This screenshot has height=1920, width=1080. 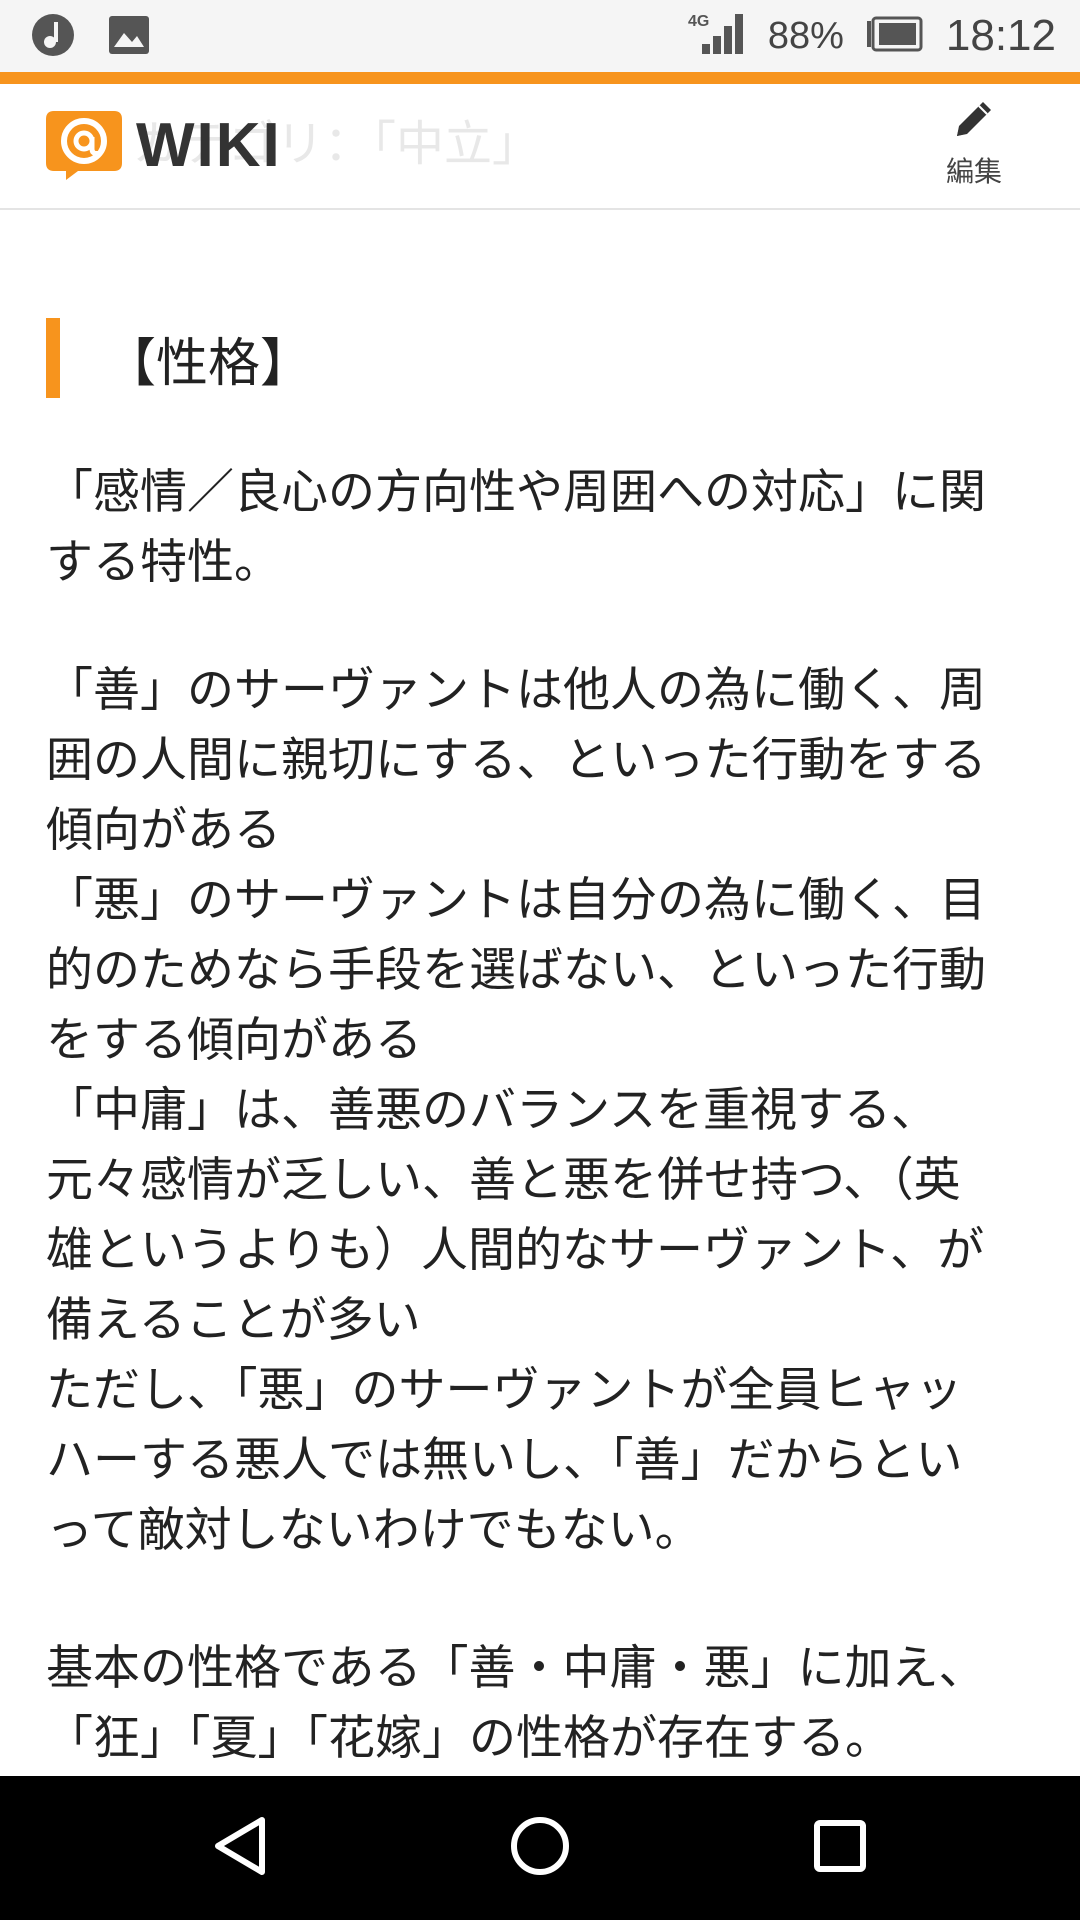 I want to click on back-icon, so click(x=240, y=1848).